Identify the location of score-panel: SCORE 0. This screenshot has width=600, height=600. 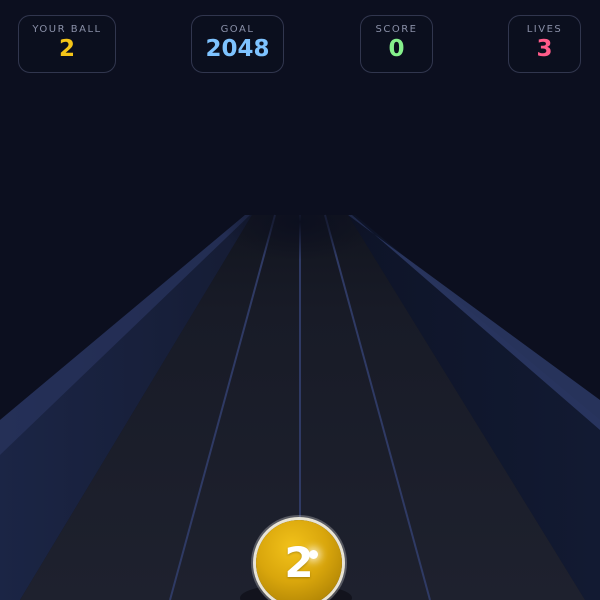
(396, 44).